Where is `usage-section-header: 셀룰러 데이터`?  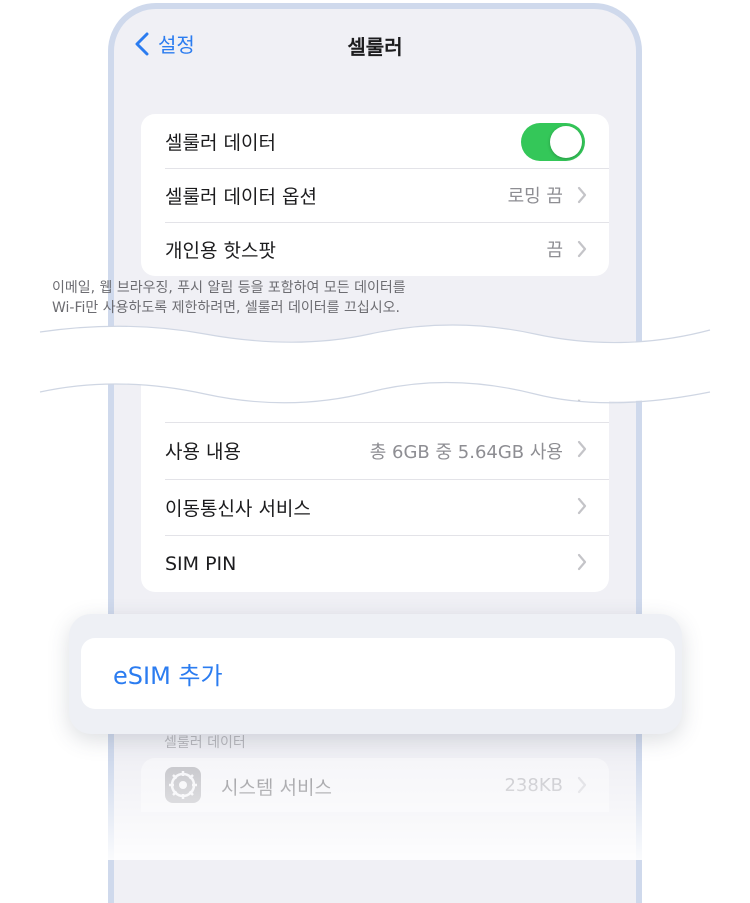 usage-section-header: 셀룰러 데이터 is located at coordinates (205, 743).